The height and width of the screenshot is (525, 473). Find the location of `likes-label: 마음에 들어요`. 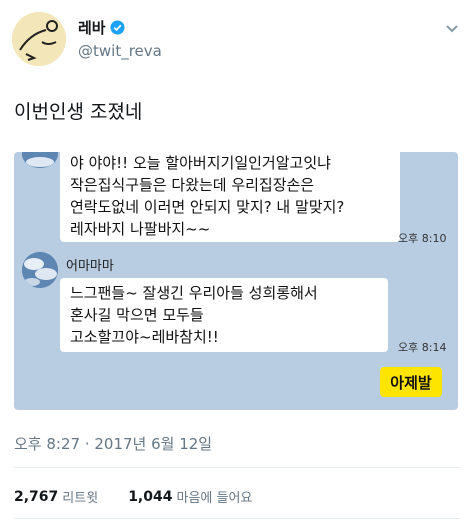

likes-label: 마음에 들어요 is located at coordinates (214, 496).